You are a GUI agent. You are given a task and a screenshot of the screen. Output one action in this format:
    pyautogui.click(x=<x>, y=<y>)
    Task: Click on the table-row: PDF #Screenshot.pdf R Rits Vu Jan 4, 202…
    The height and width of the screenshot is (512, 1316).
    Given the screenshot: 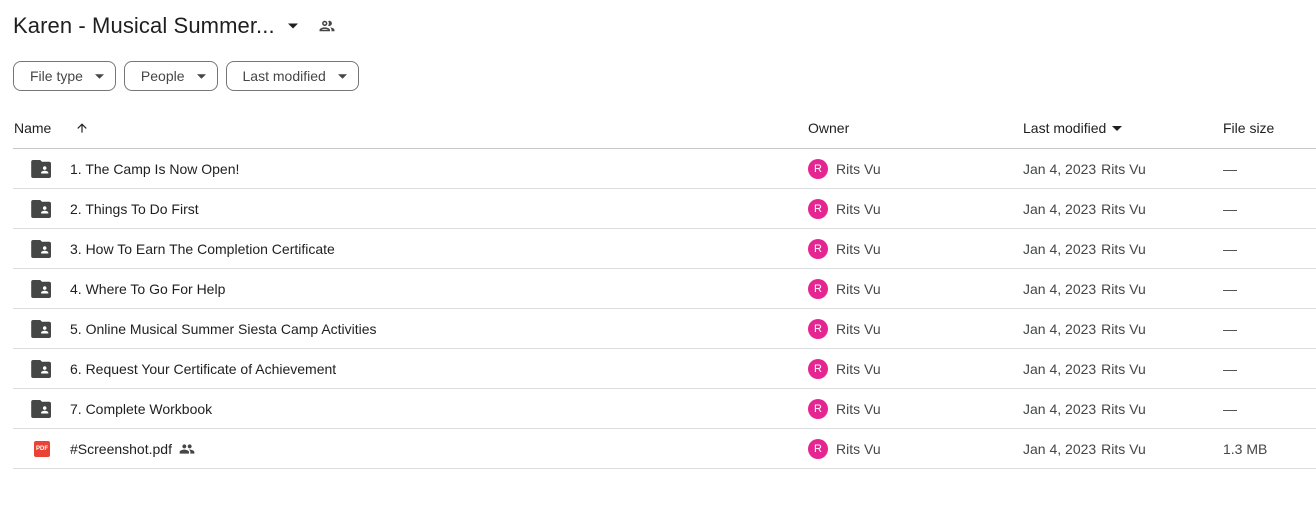 What is the action you would take?
    pyautogui.click(x=664, y=449)
    